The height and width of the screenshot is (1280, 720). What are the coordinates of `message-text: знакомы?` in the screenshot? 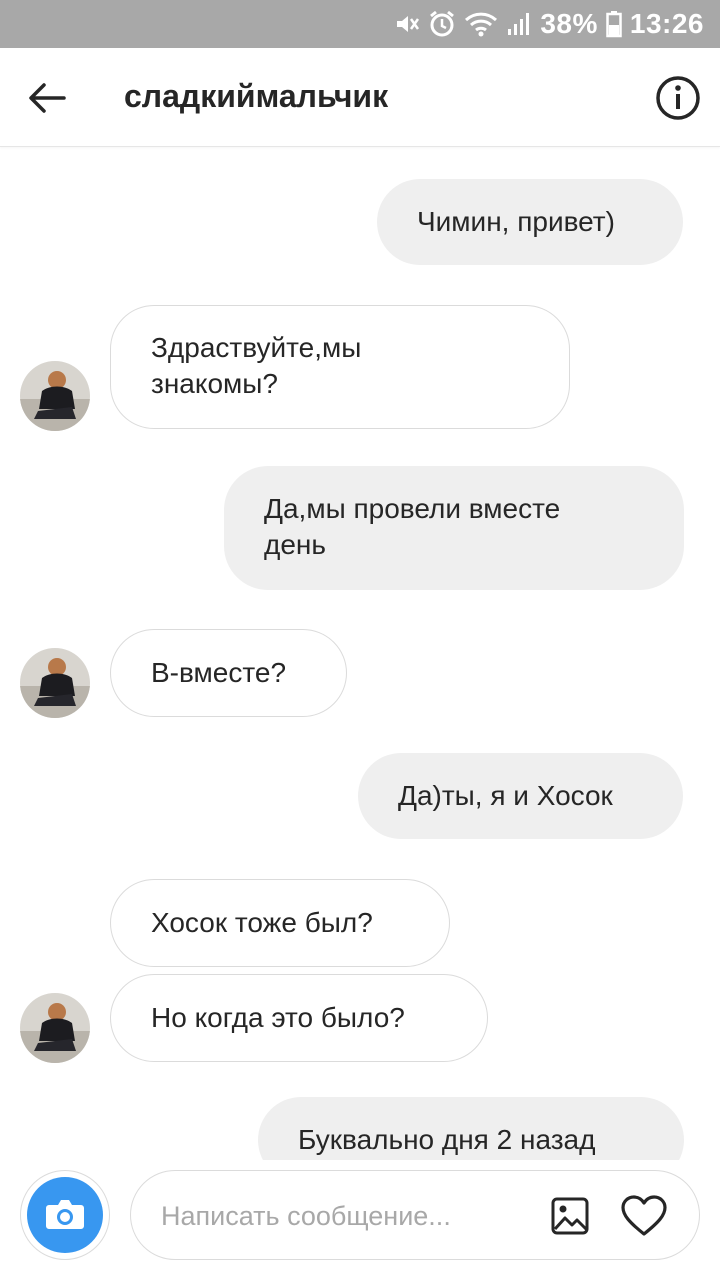 It's located at (214, 383).